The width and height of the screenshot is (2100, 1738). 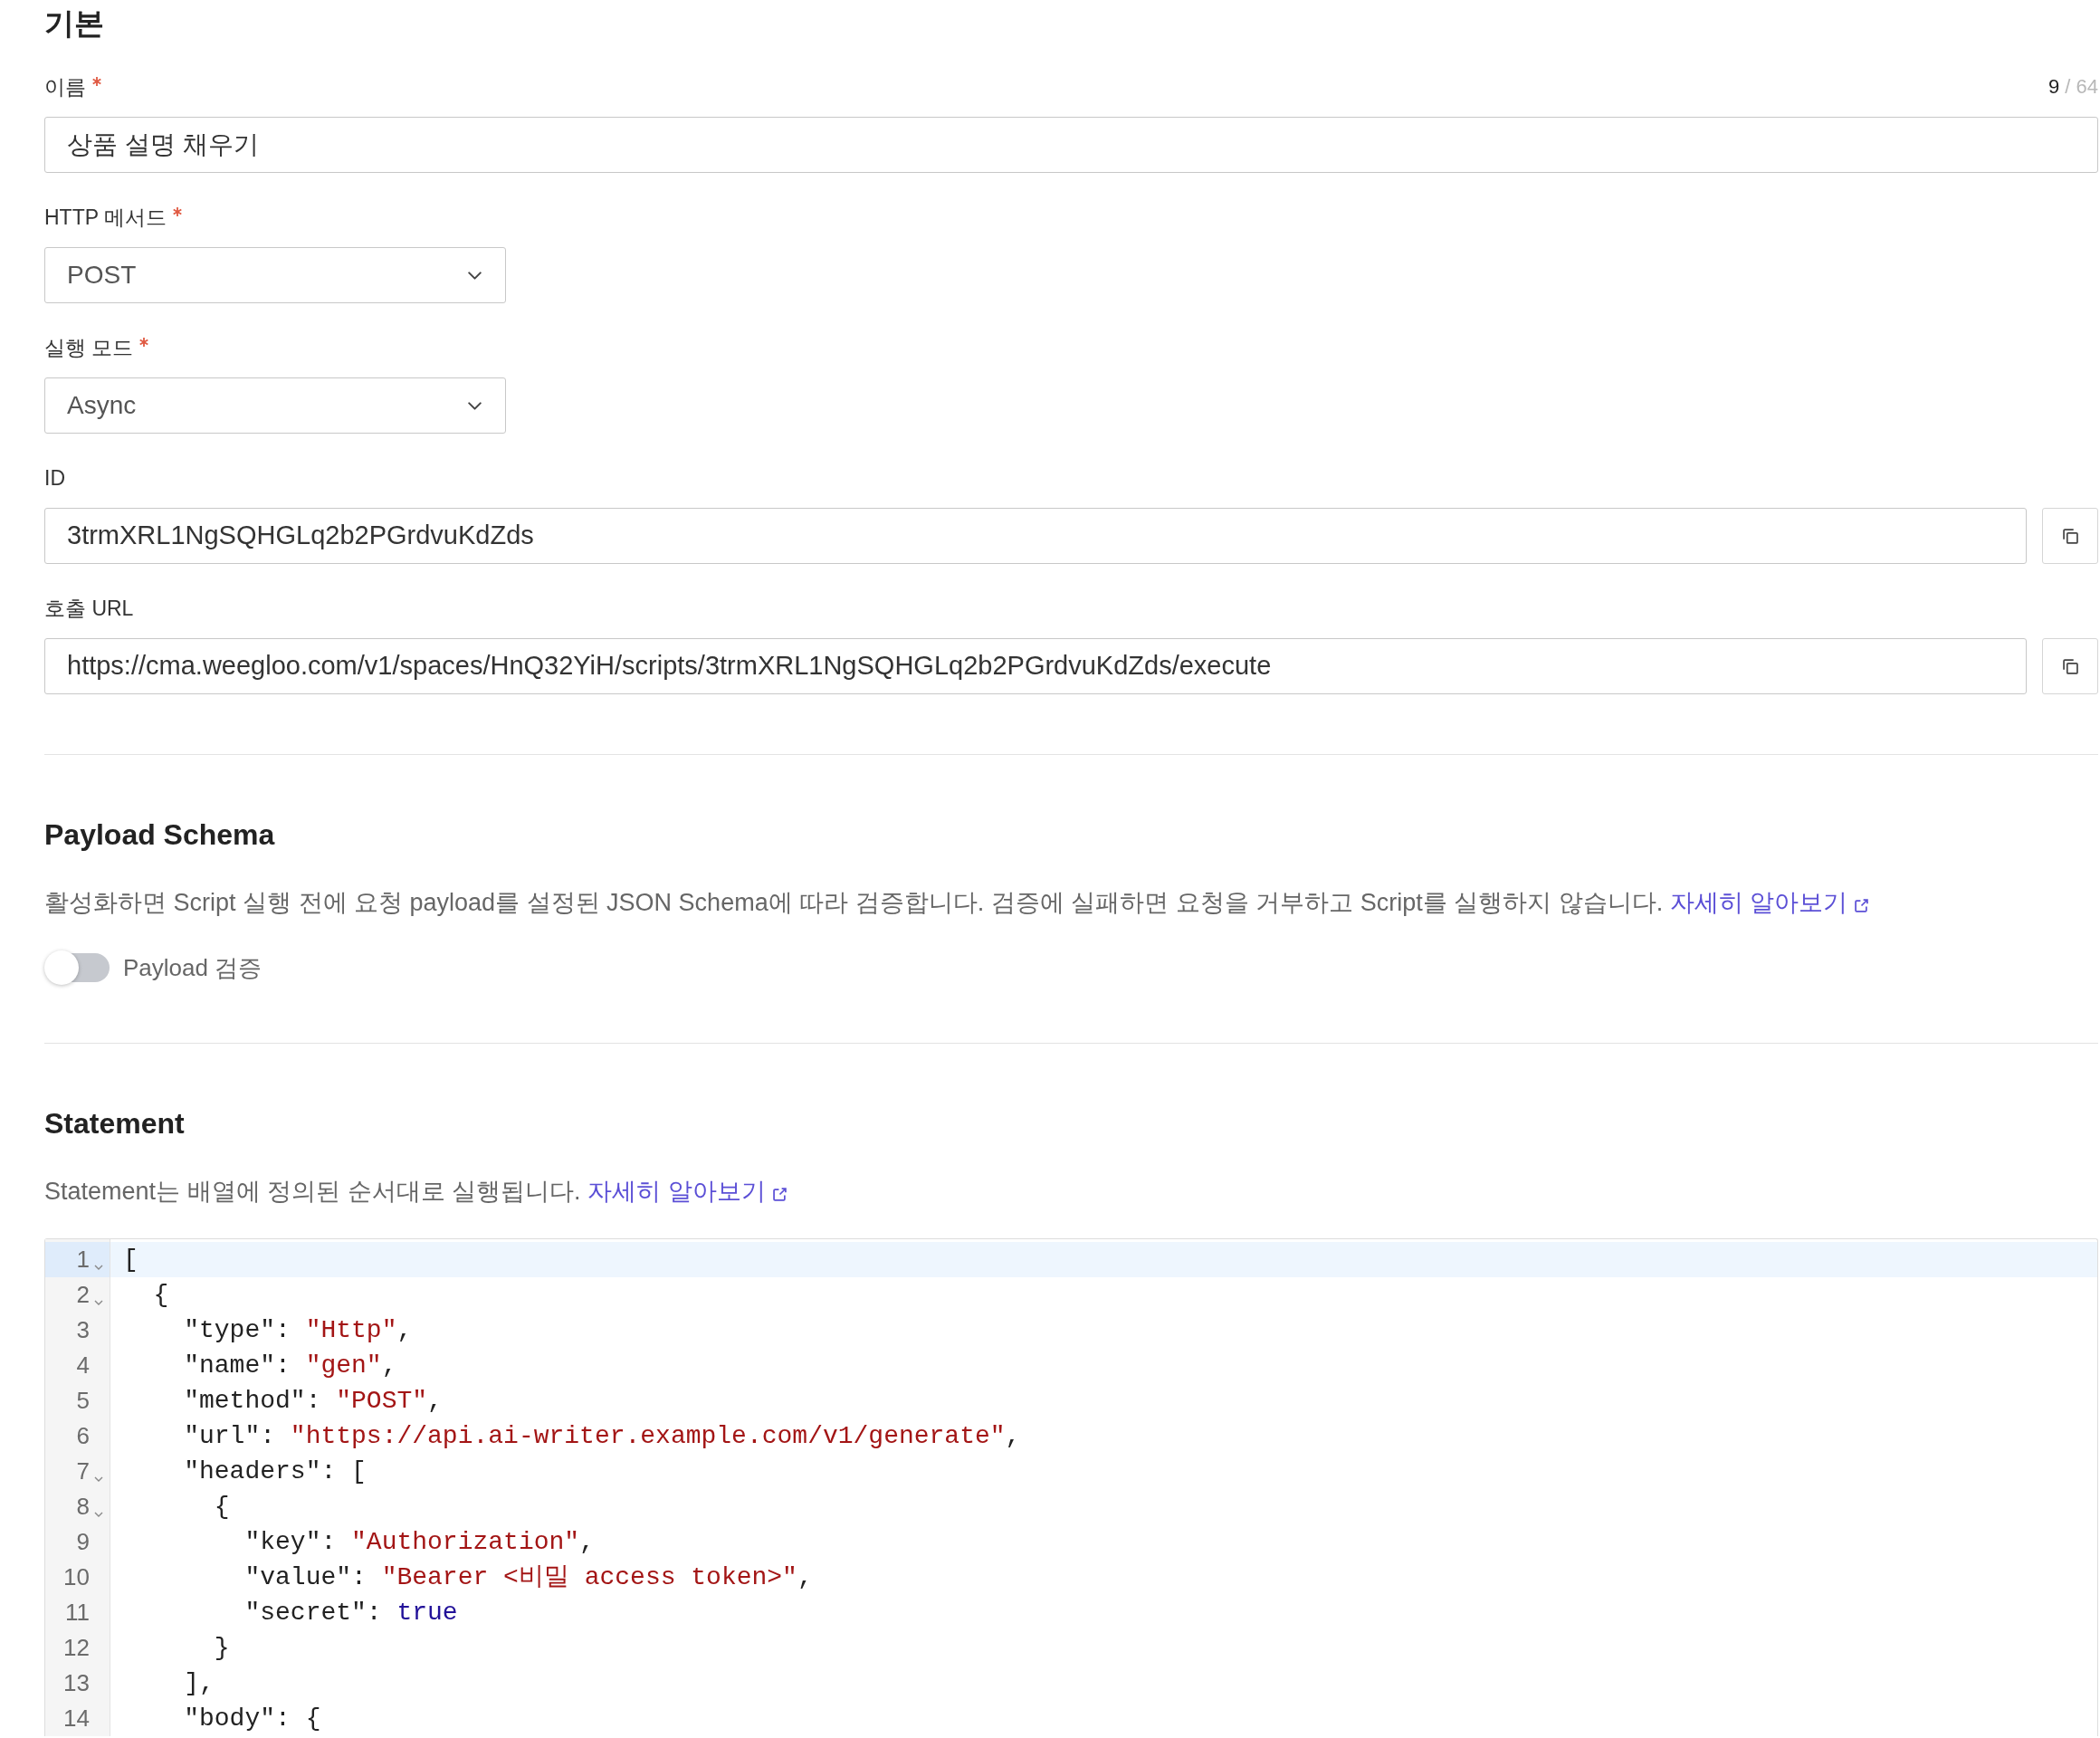 I want to click on field-label: ID, so click(x=55, y=478).